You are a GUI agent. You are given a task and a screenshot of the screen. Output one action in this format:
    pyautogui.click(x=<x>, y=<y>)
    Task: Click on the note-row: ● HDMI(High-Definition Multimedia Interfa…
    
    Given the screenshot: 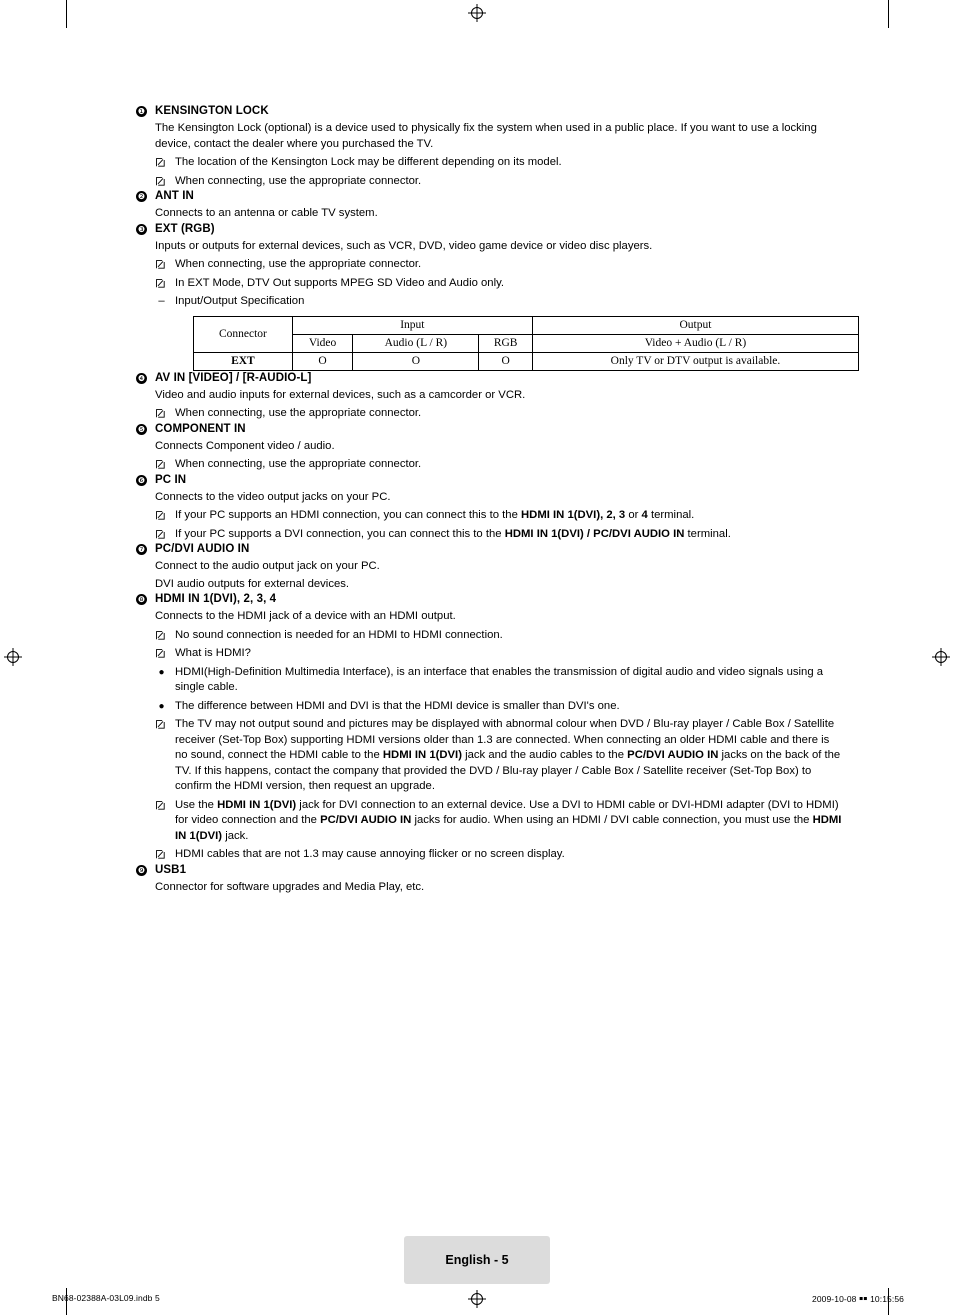 What is the action you would take?
    pyautogui.click(x=498, y=680)
    